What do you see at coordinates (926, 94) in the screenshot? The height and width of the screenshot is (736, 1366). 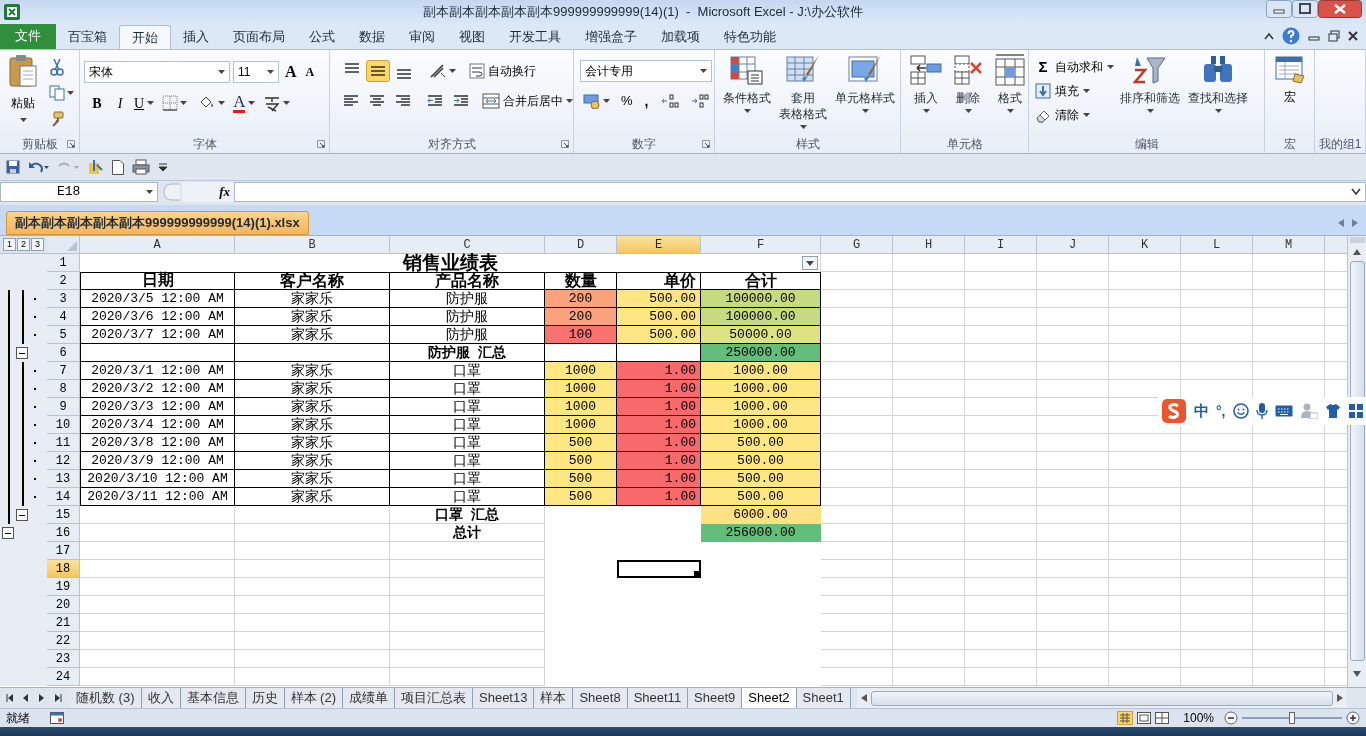 I see `ribbon-button: 插入` at bounding box center [926, 94].